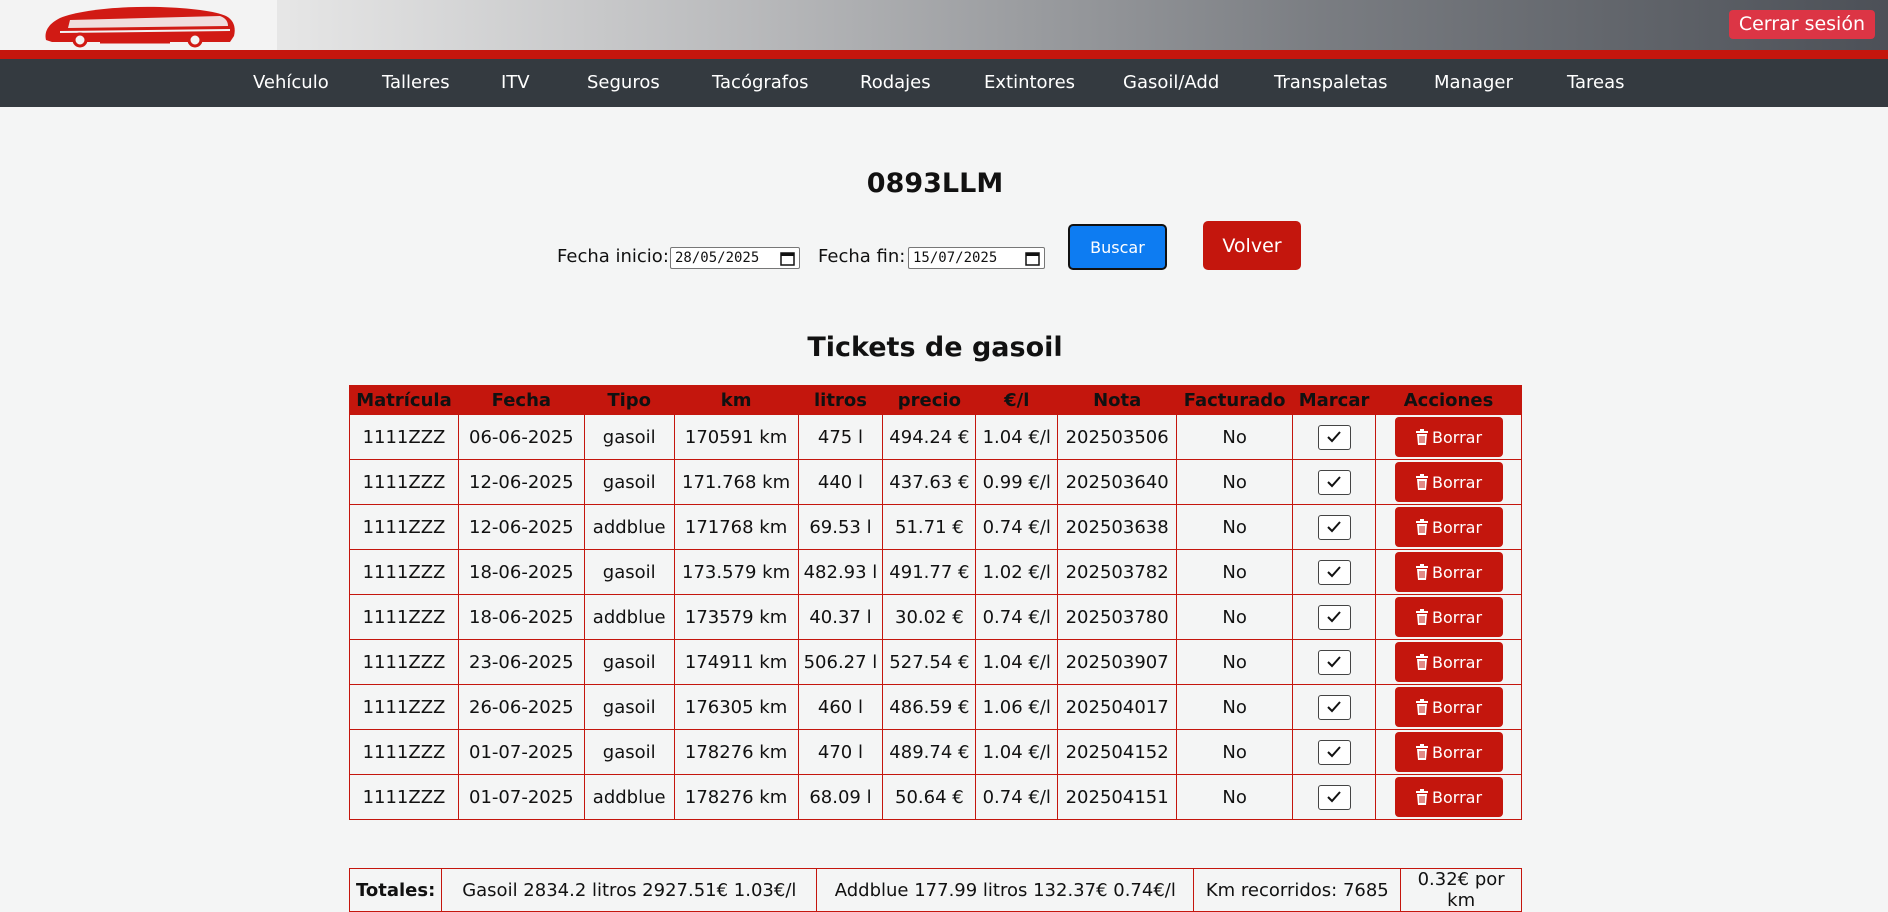 The height and width of the screenshot is (912, 1888). I want to click on km-cell: 174911 km, so click(736, 662).